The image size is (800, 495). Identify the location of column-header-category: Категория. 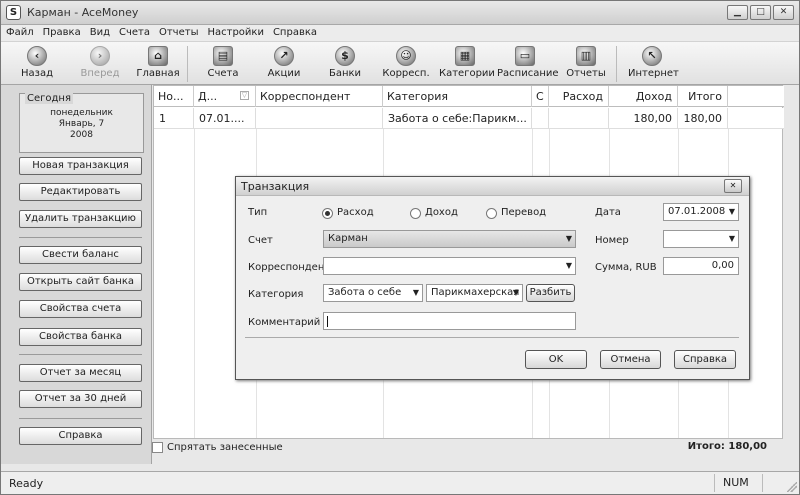
(457, 96).